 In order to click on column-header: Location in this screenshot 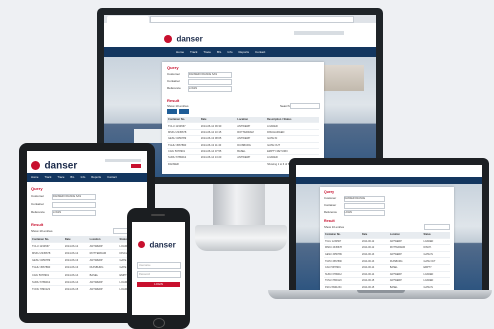, I will do `click(103, 239)`.